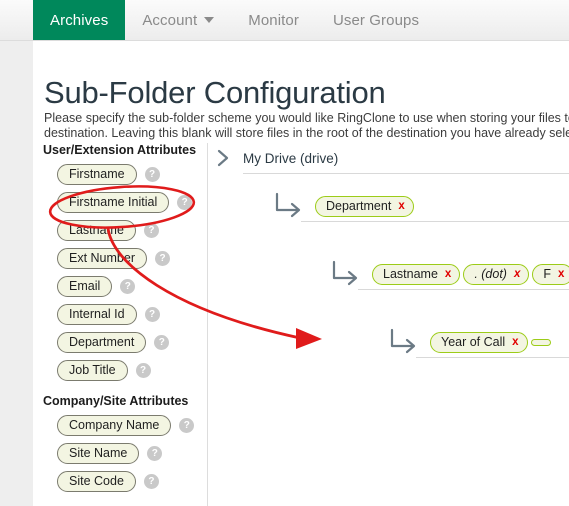 Image resolution: width=569 pixels, height=506 pixels. I want to click on tag-list-level-3: Year of Call x, so click(492, 342).